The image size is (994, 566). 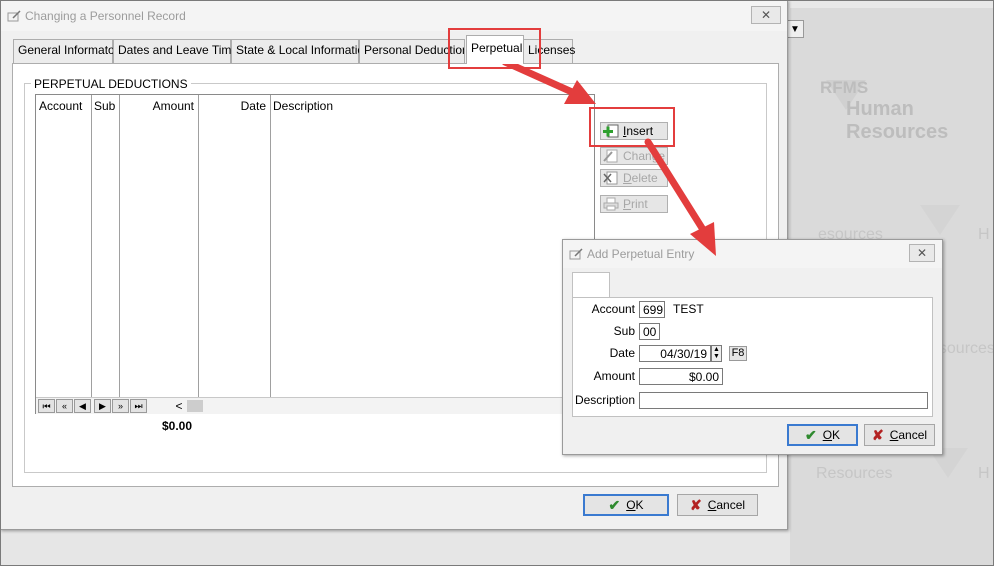 What do you see at coordinates (105, 16) in the screenshot?
I see `main-window-title: Changing a Personnel Record` at bounding box center [105, 16].